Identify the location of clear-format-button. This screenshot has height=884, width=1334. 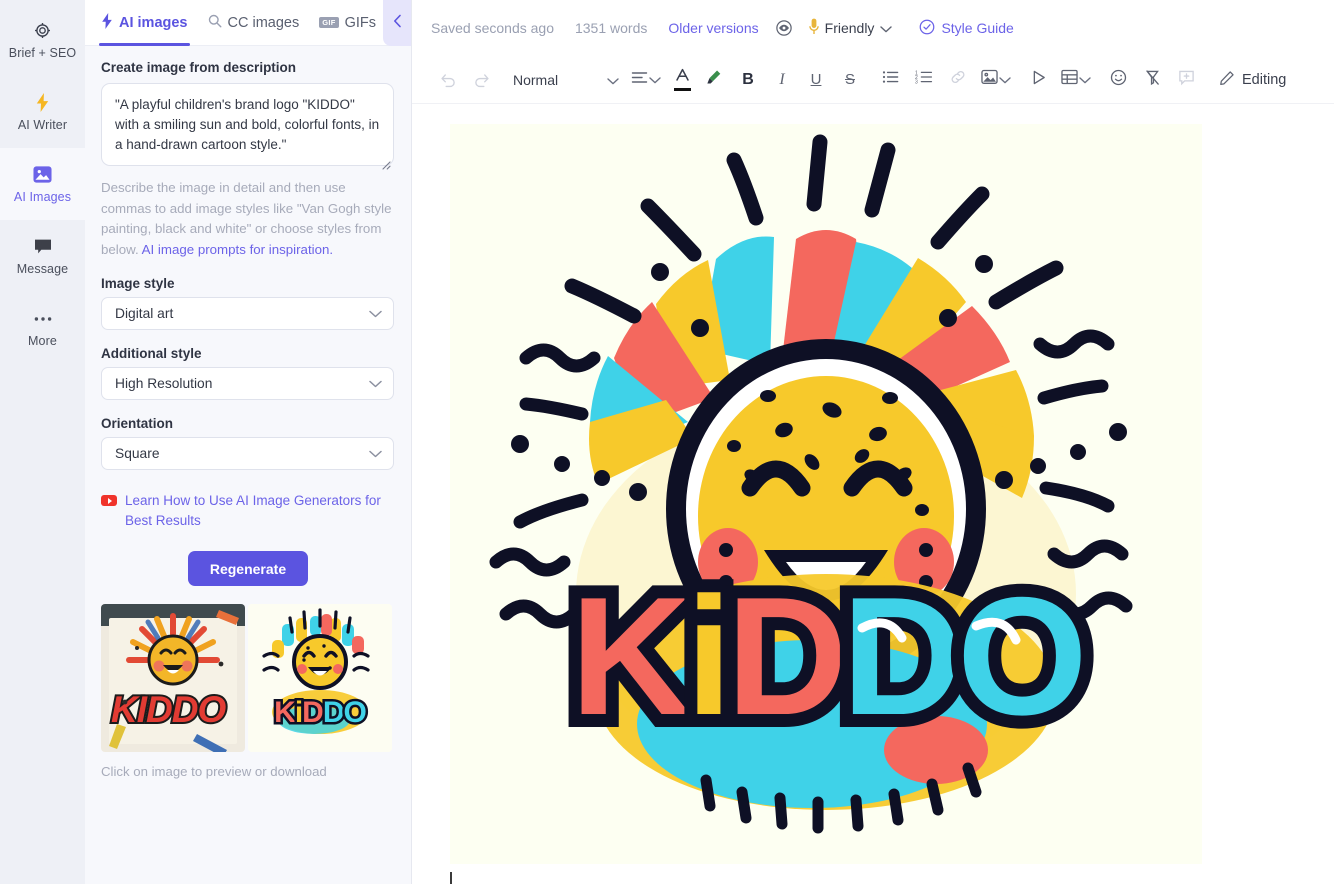
(1152, 80).